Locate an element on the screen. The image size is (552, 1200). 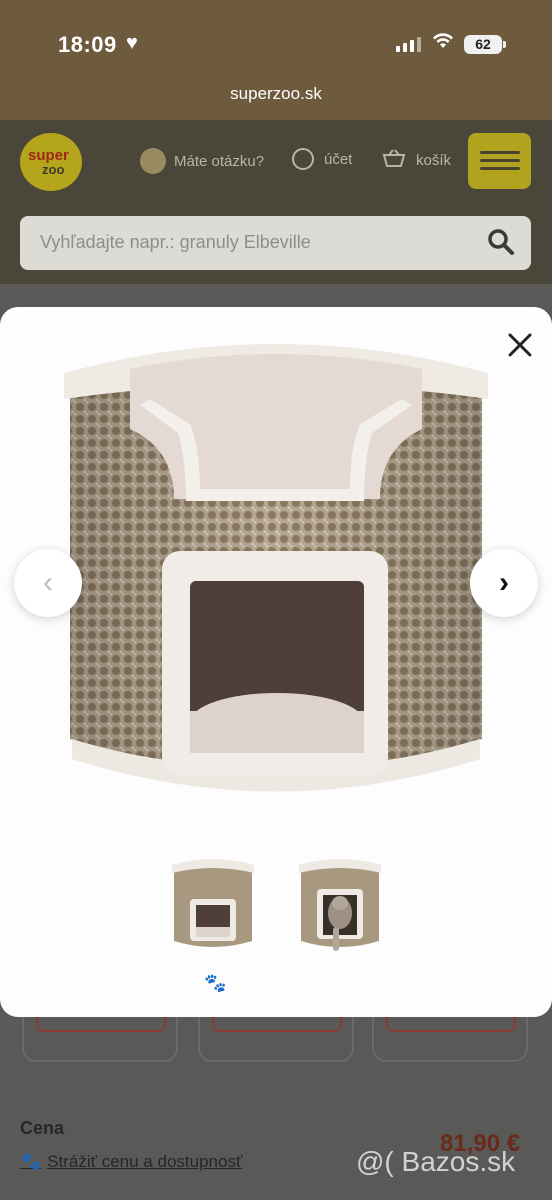
question-link: Máte otázku? is located at coordinates (202, 161).